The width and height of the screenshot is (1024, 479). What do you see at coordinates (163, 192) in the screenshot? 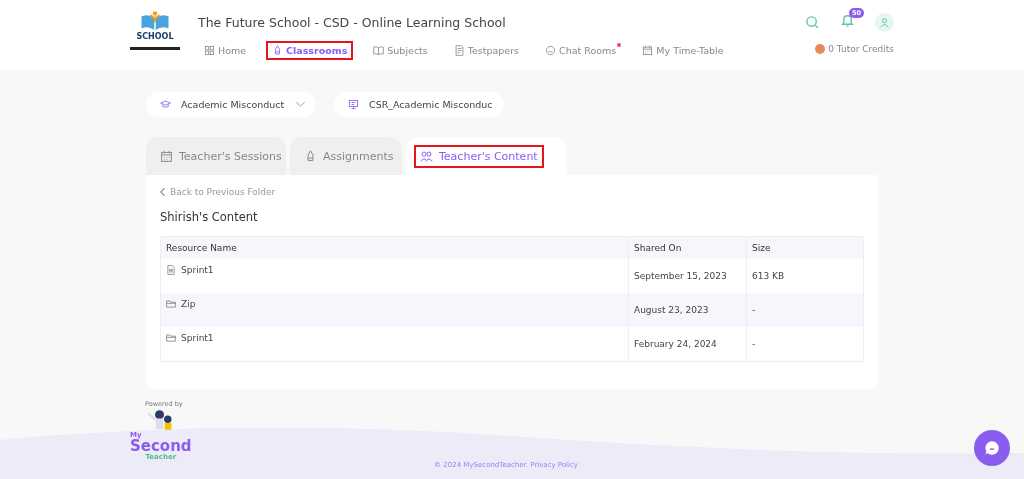
I see `chevron-left-icon` at bounding box center [163, 192].